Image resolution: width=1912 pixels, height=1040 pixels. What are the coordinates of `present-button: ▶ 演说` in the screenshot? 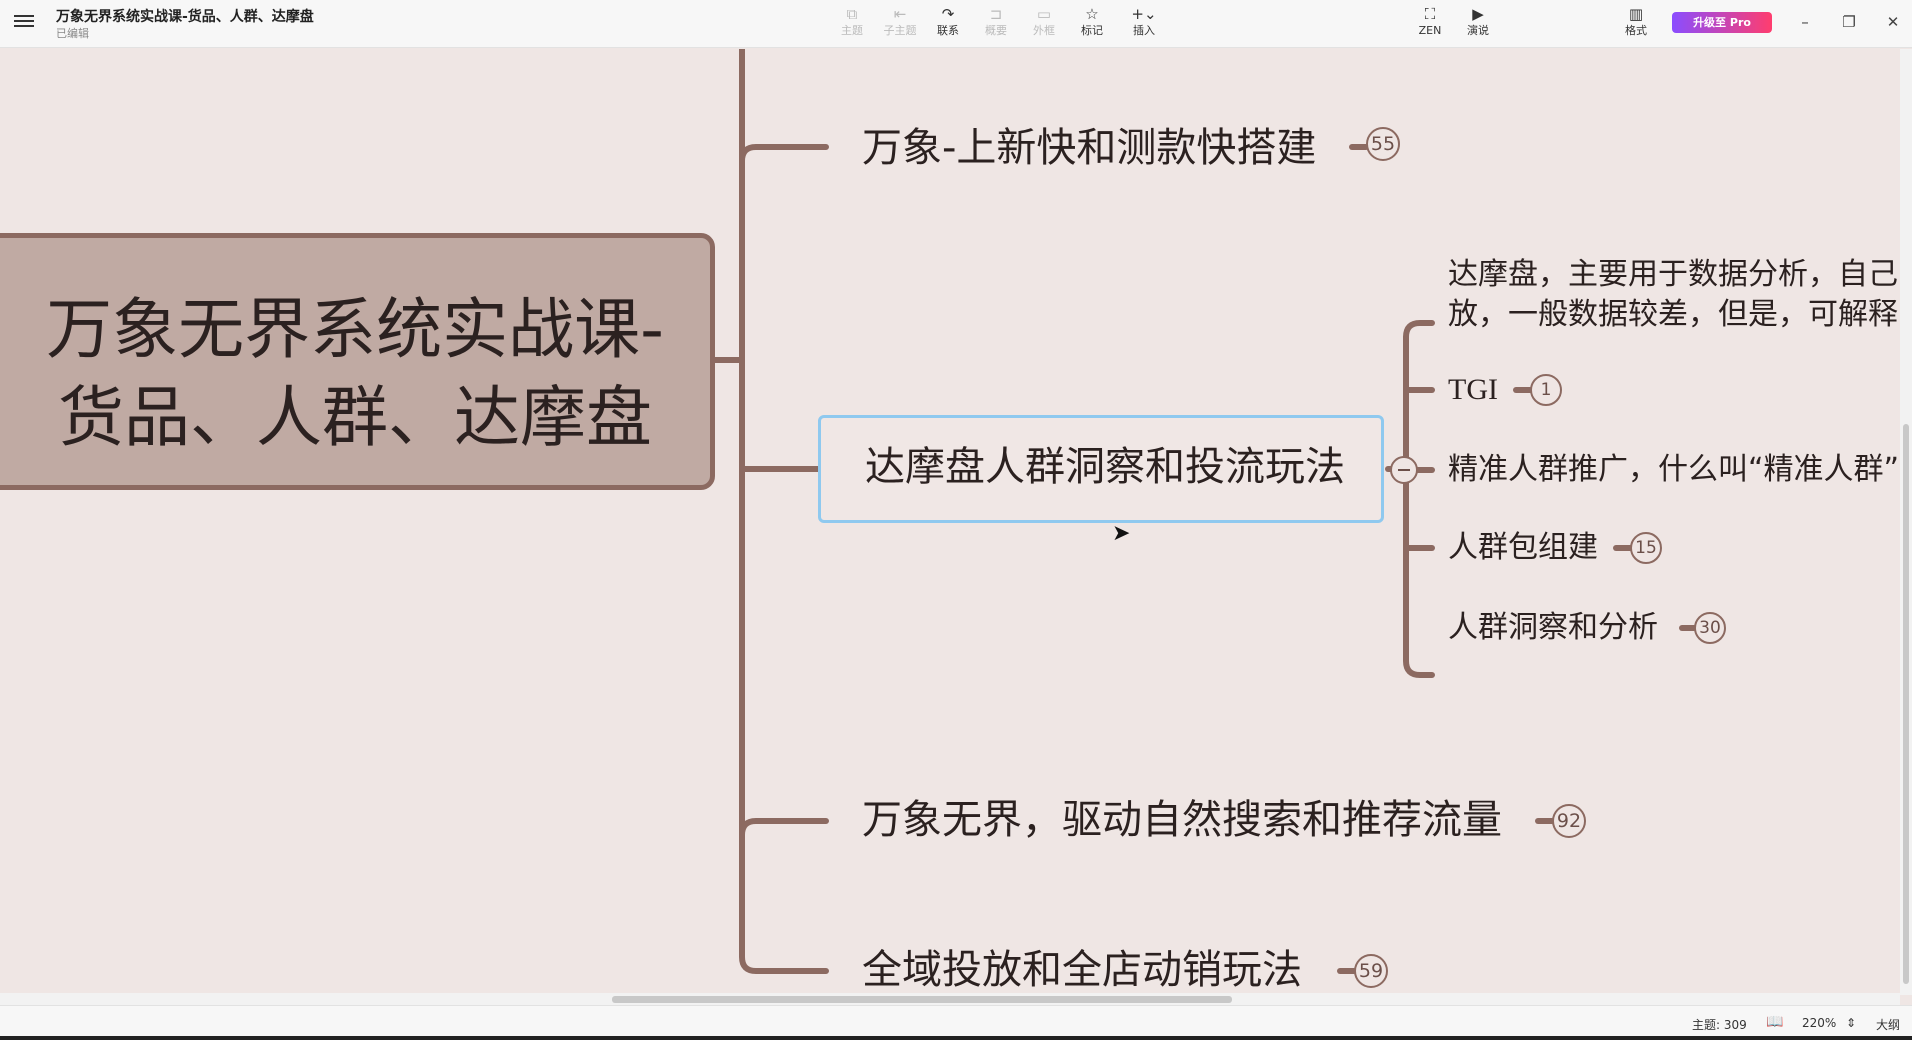 It's located at (1478, 23).